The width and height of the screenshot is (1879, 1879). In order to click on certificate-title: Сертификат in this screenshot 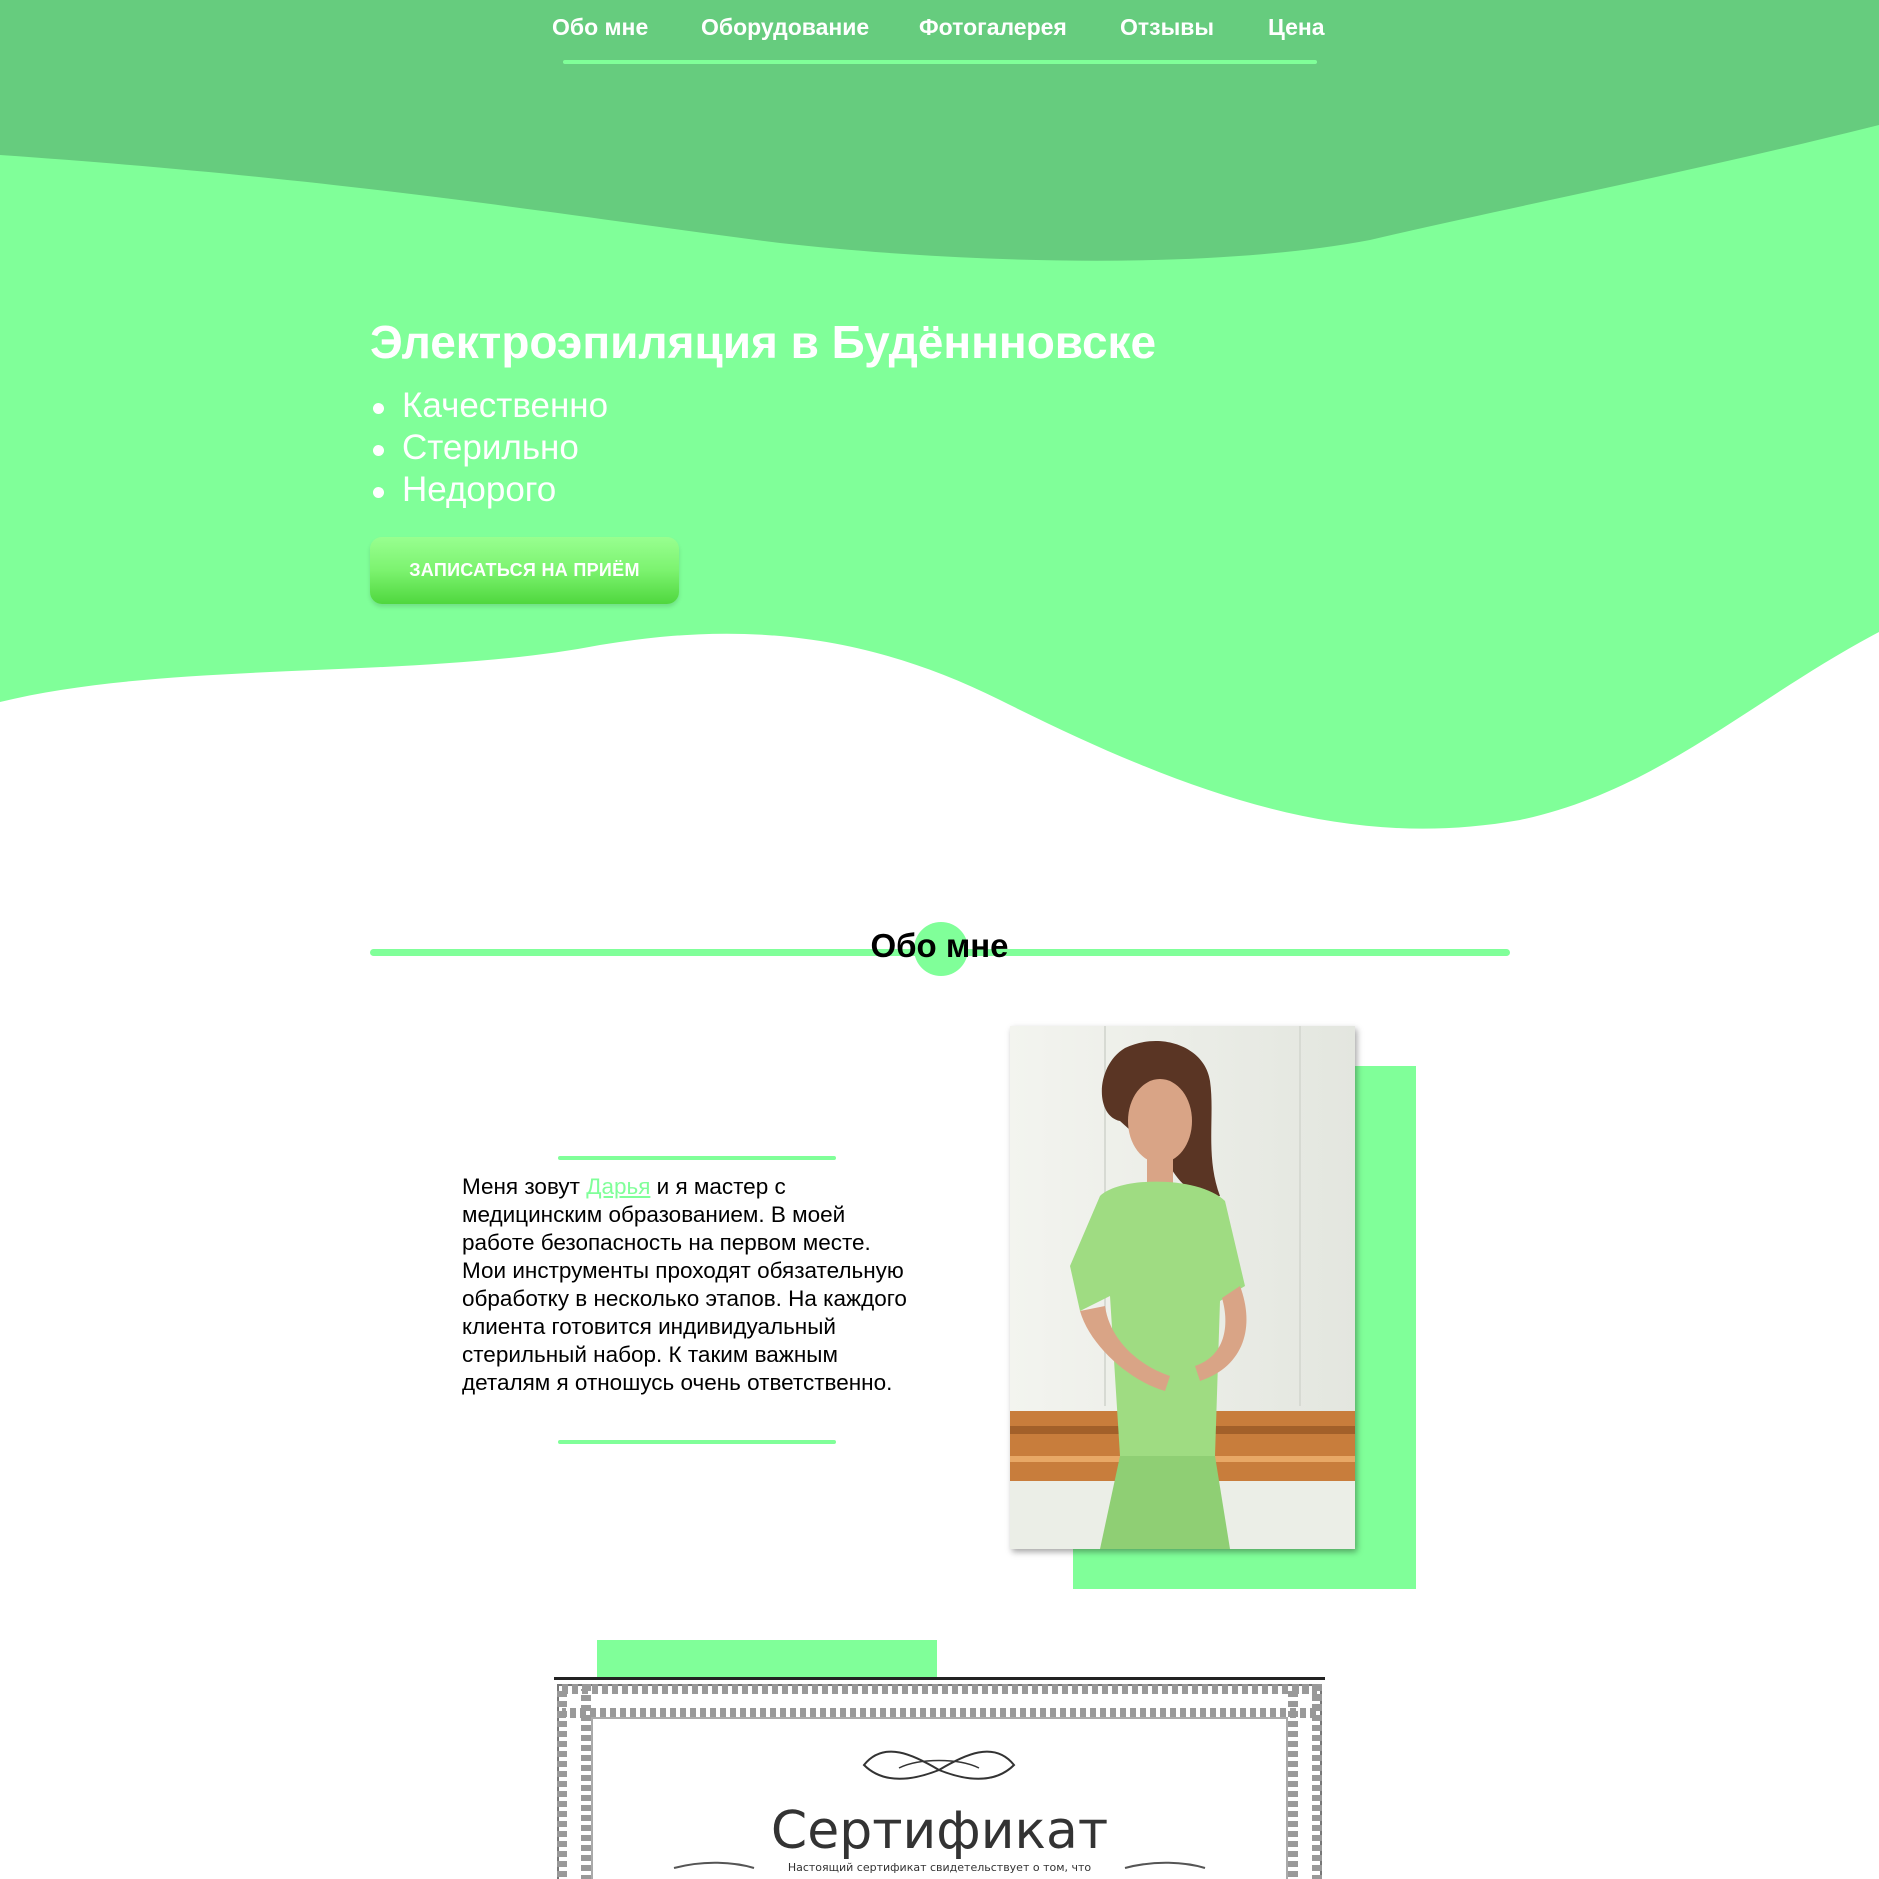, I will do `click(939, 1831)`.